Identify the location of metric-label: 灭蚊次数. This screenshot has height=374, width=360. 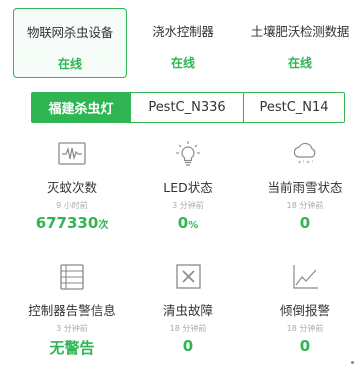
(71, 187).